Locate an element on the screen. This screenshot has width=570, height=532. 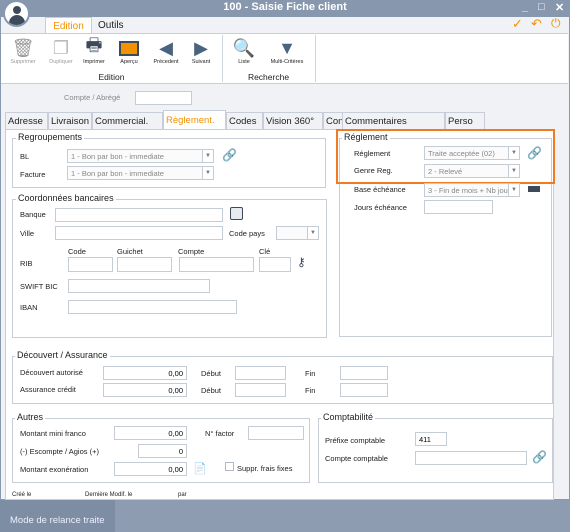
preview-button: Aperçu is located at coordinates (129, 51).